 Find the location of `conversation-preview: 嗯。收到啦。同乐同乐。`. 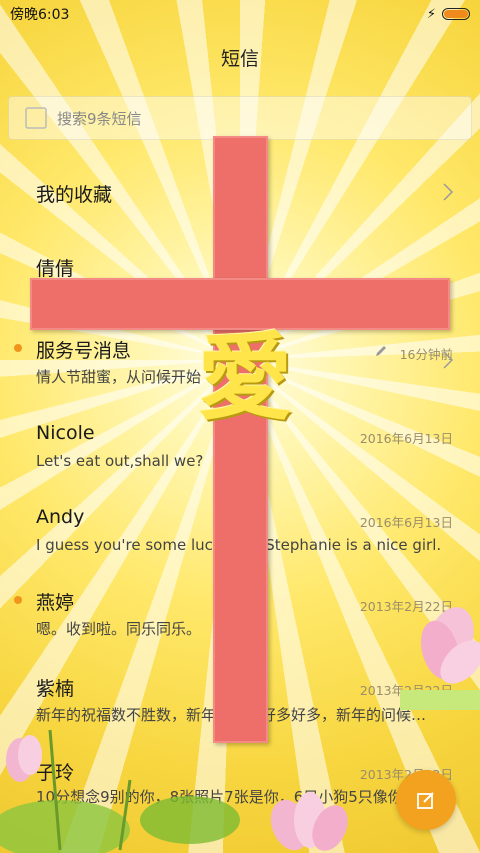

conversation-preview: 嗯。收到啦。同乐同乐。 is located at coordinates (119, 629).